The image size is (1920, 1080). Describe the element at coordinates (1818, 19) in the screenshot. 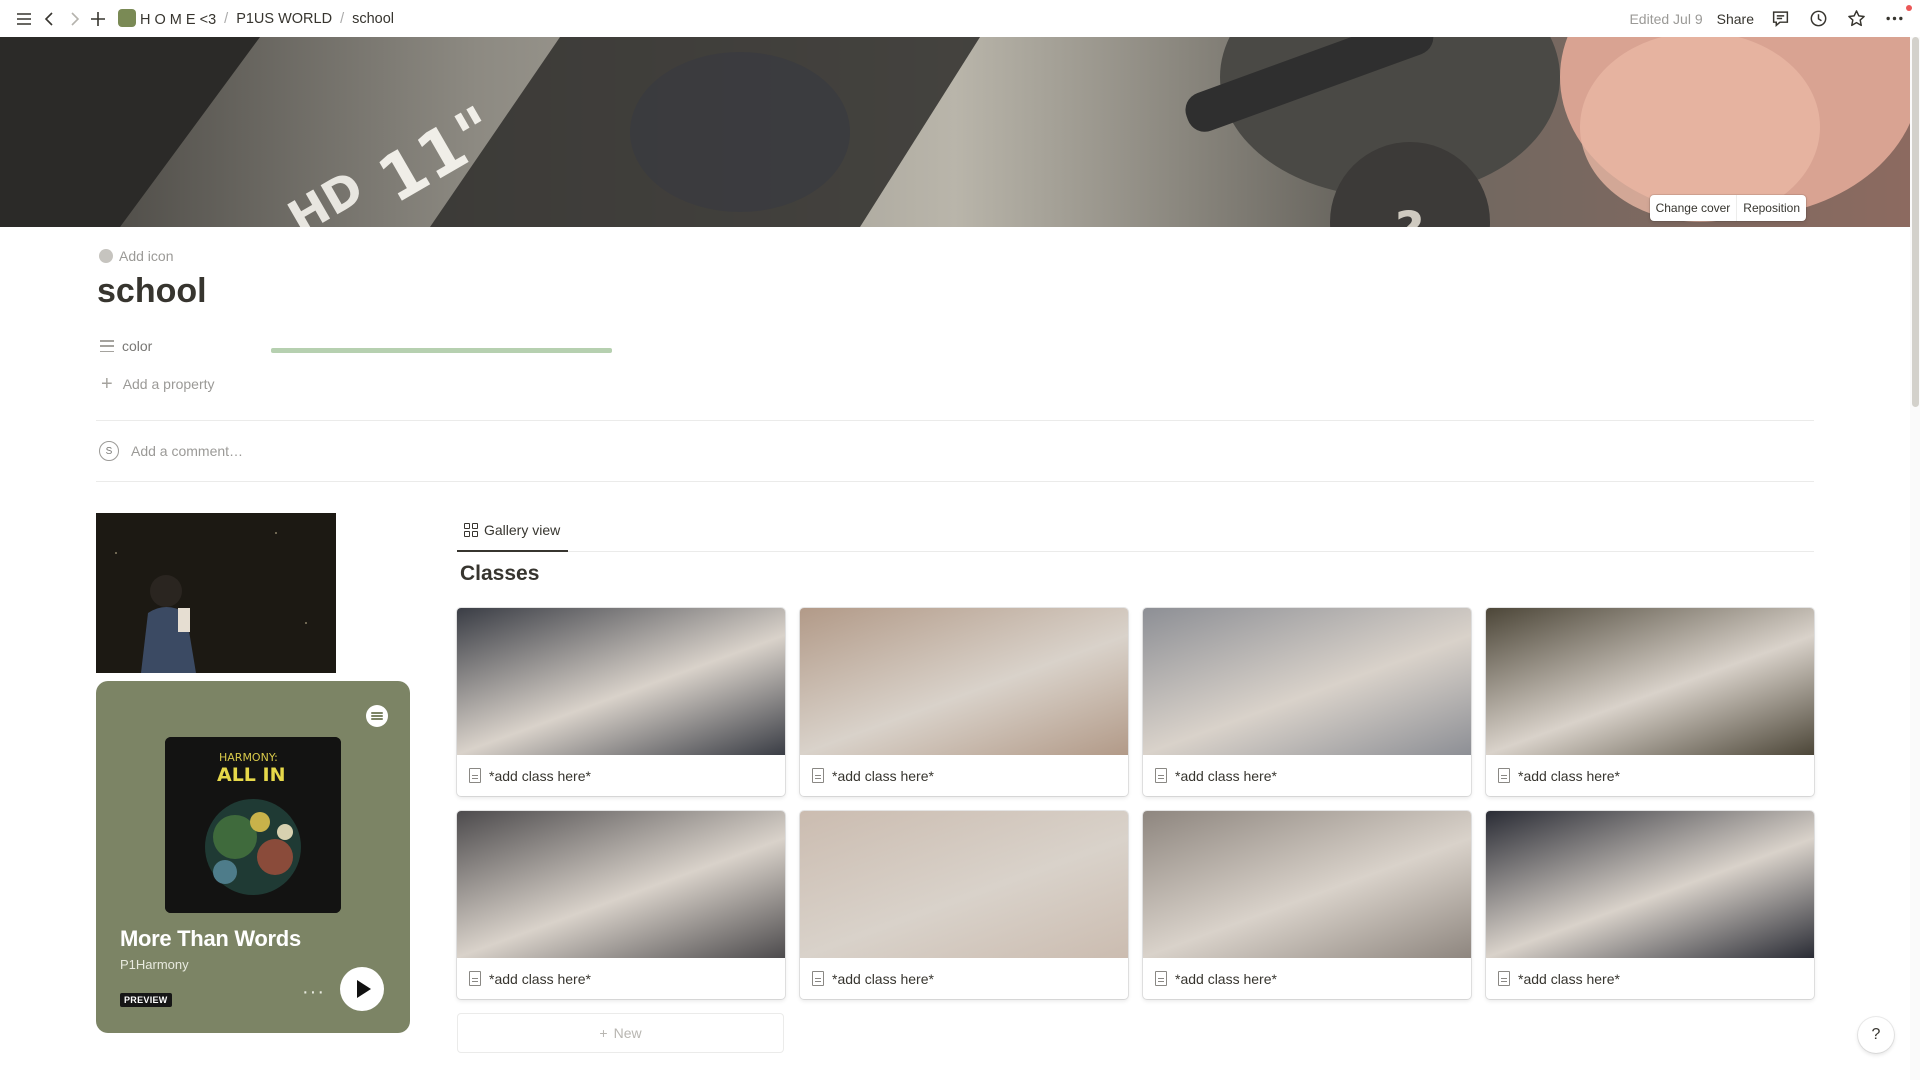

I see `history-clock-icon` at that location.